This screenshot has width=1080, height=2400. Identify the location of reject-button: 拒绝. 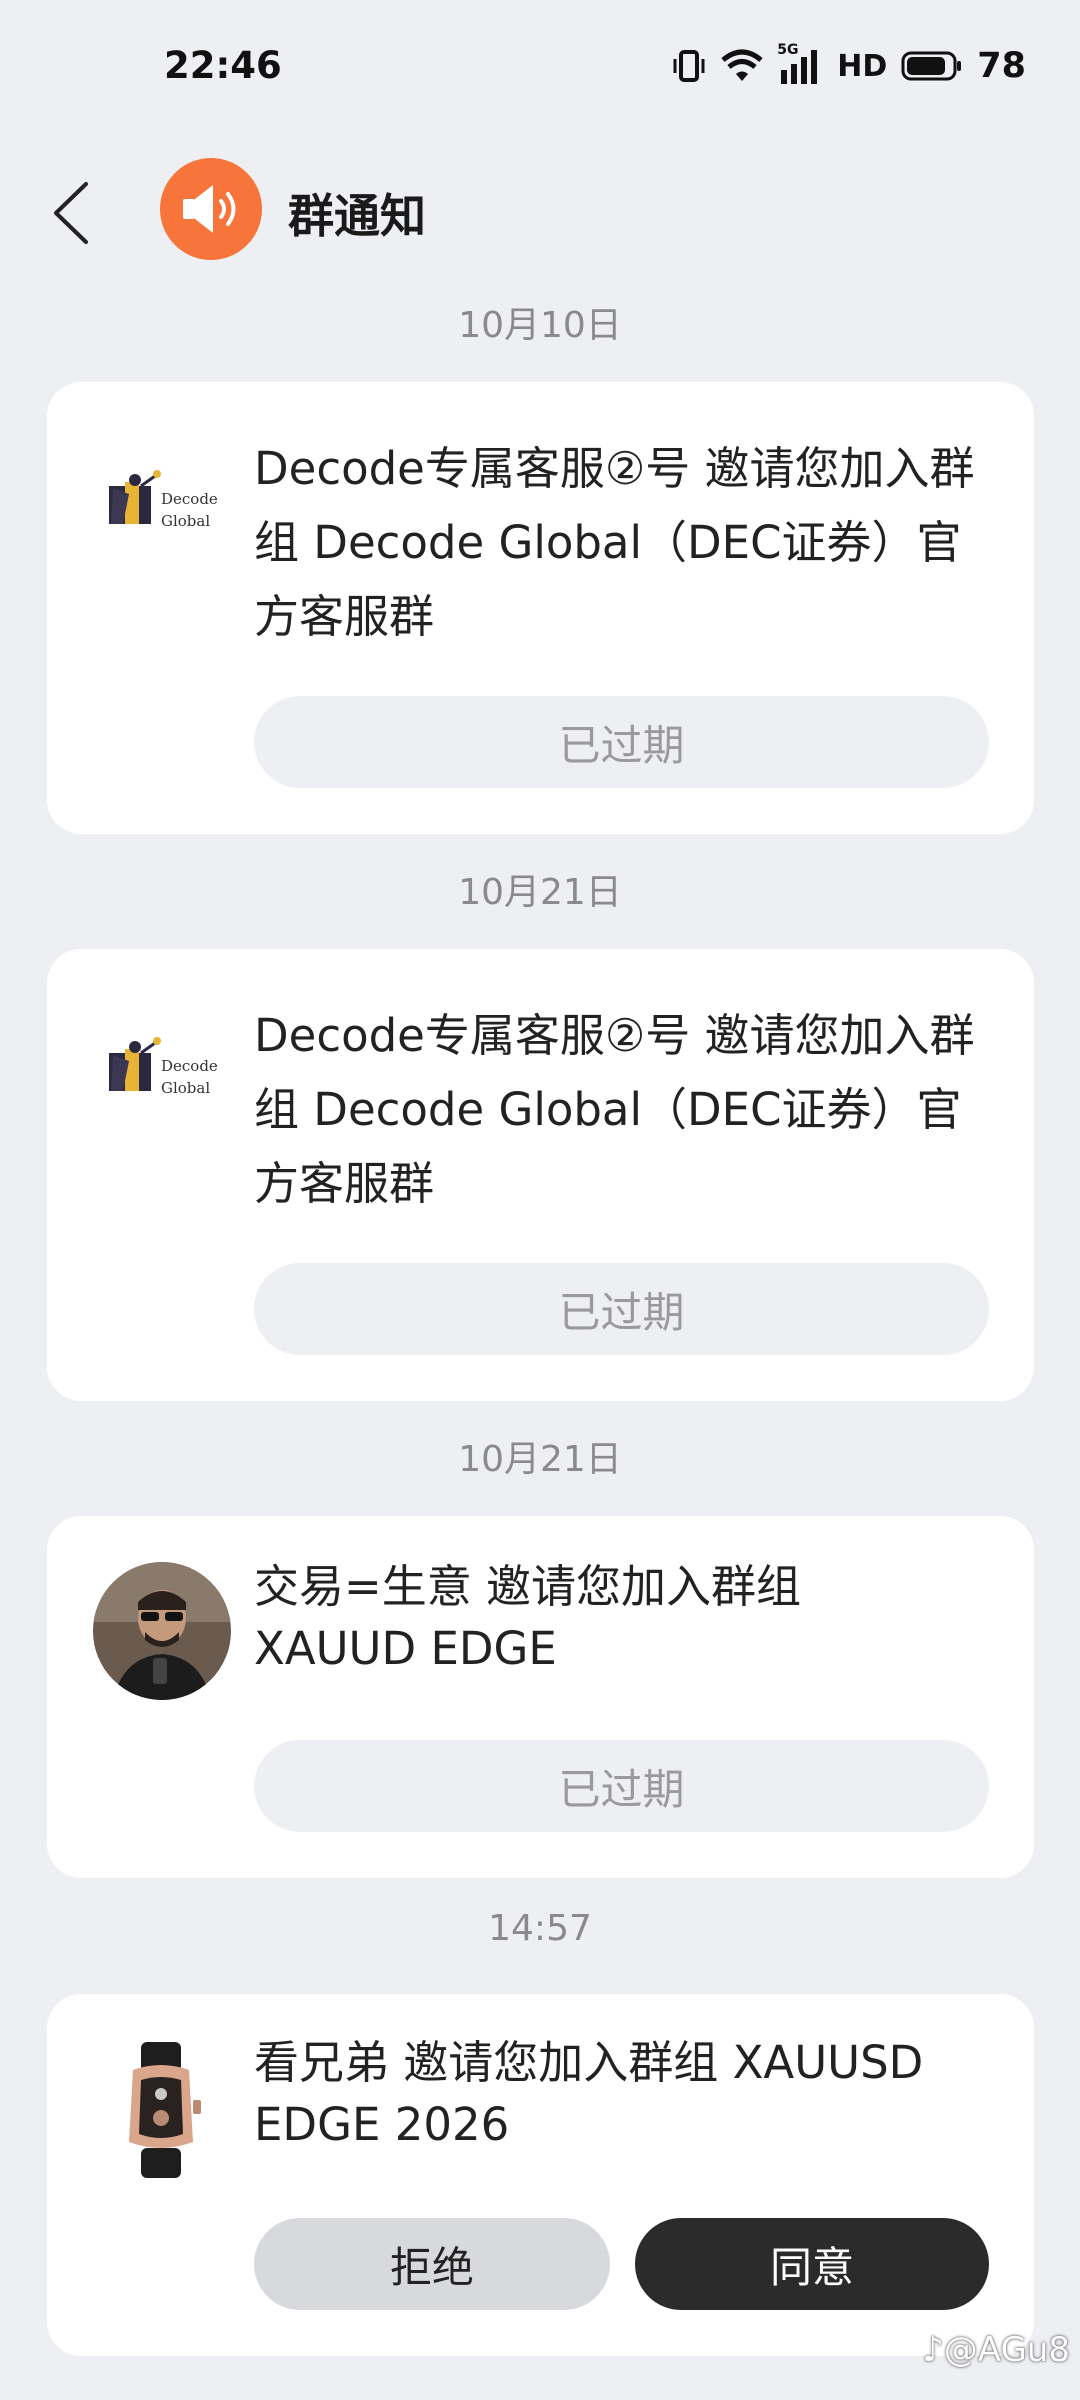
(432, 2264).